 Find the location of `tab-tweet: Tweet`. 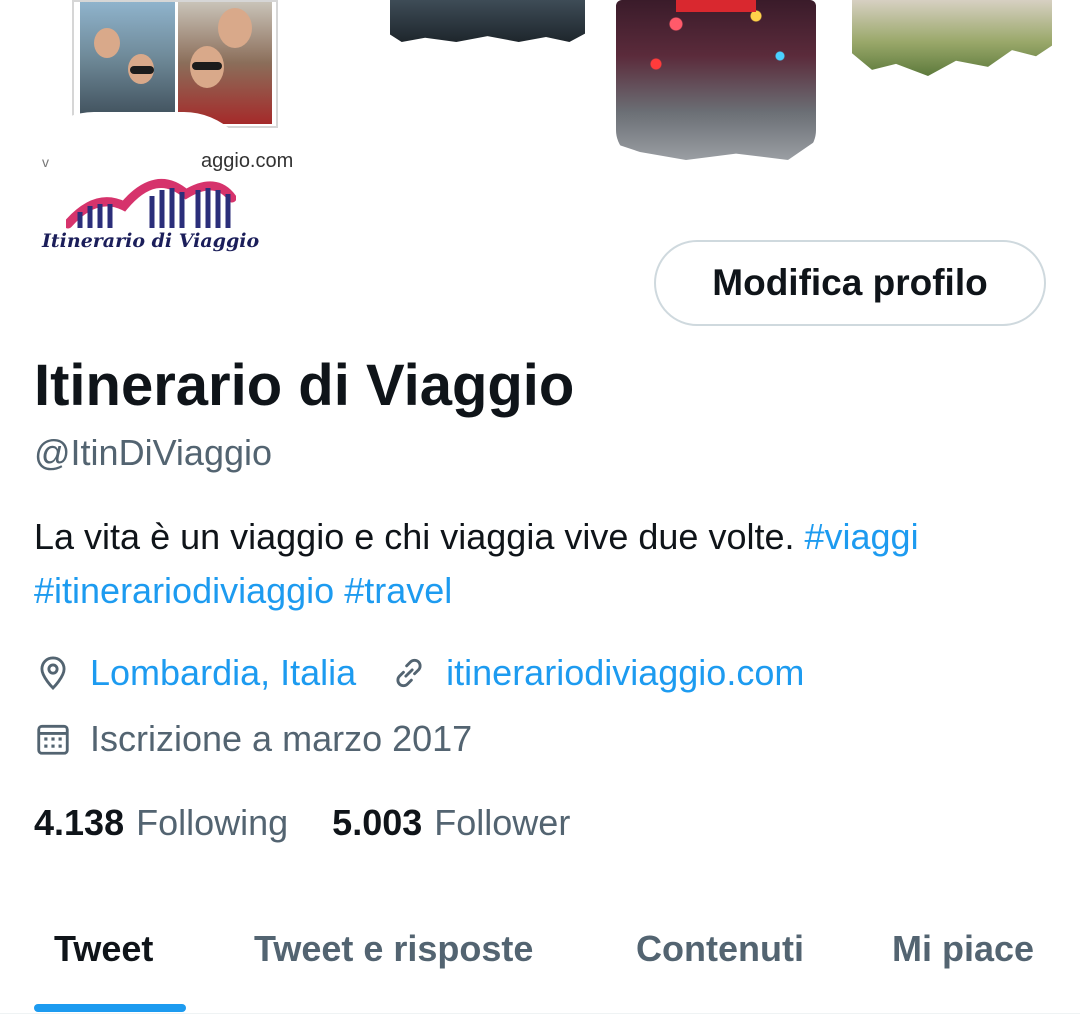

tab-tweet: Tweet is located at coordinates (103, 949).